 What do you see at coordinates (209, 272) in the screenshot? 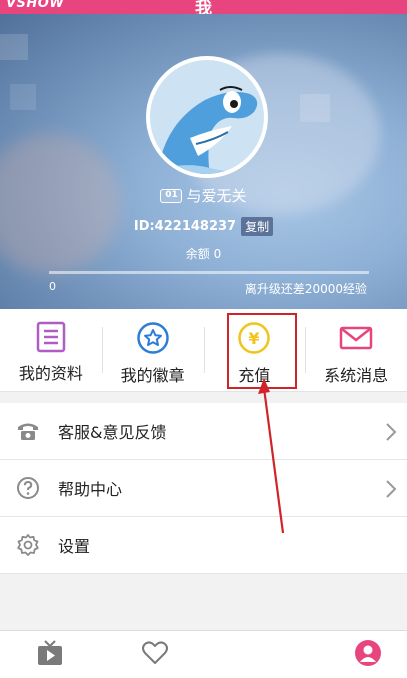
I see `level-progress-bar` at bounding box center [209, 272].